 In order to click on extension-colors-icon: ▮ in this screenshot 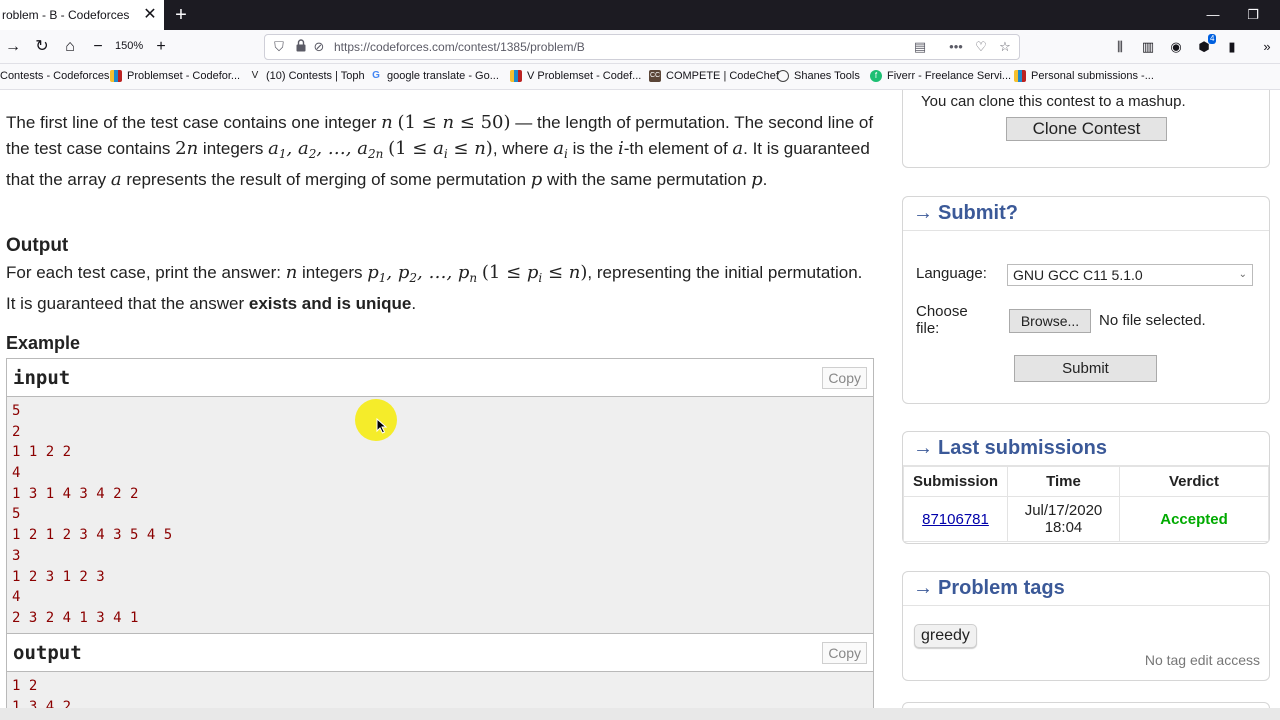, I will do `click(1232, 47)`.